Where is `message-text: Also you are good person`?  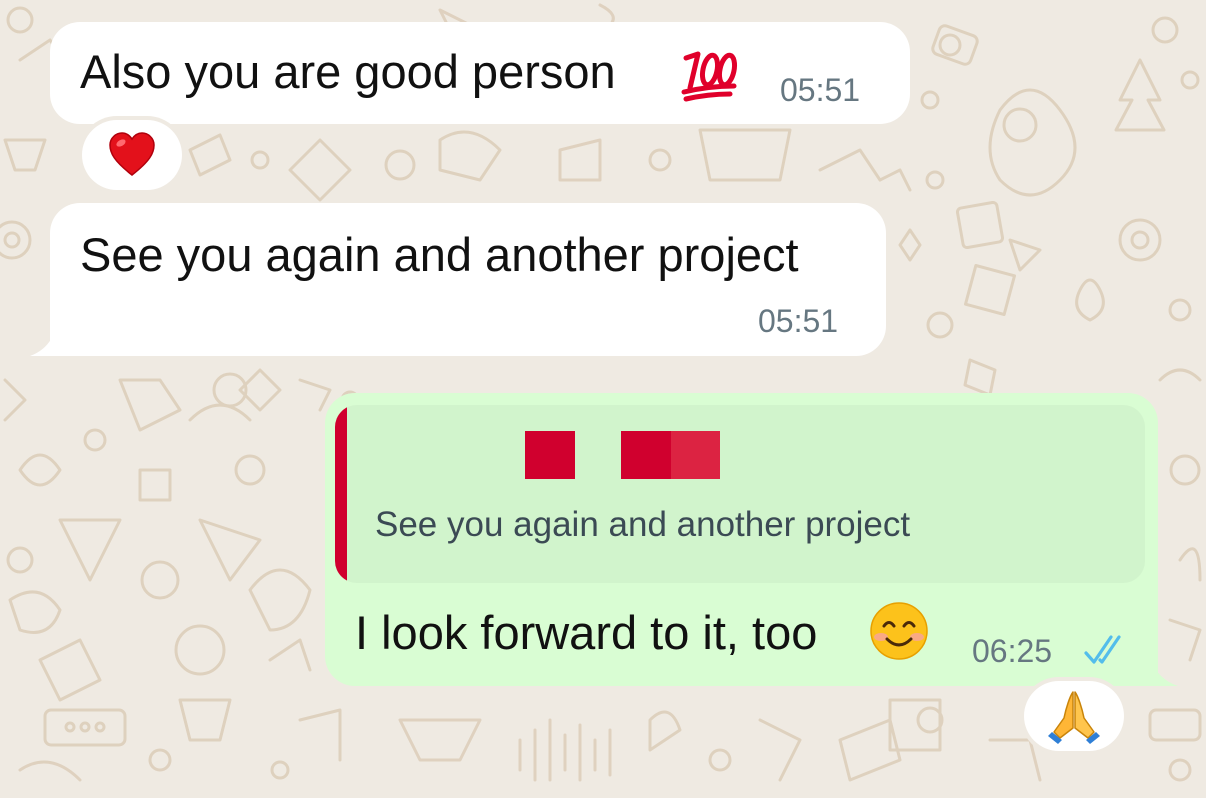
message-text: Also you are good person is located at coordinates (348, 71).